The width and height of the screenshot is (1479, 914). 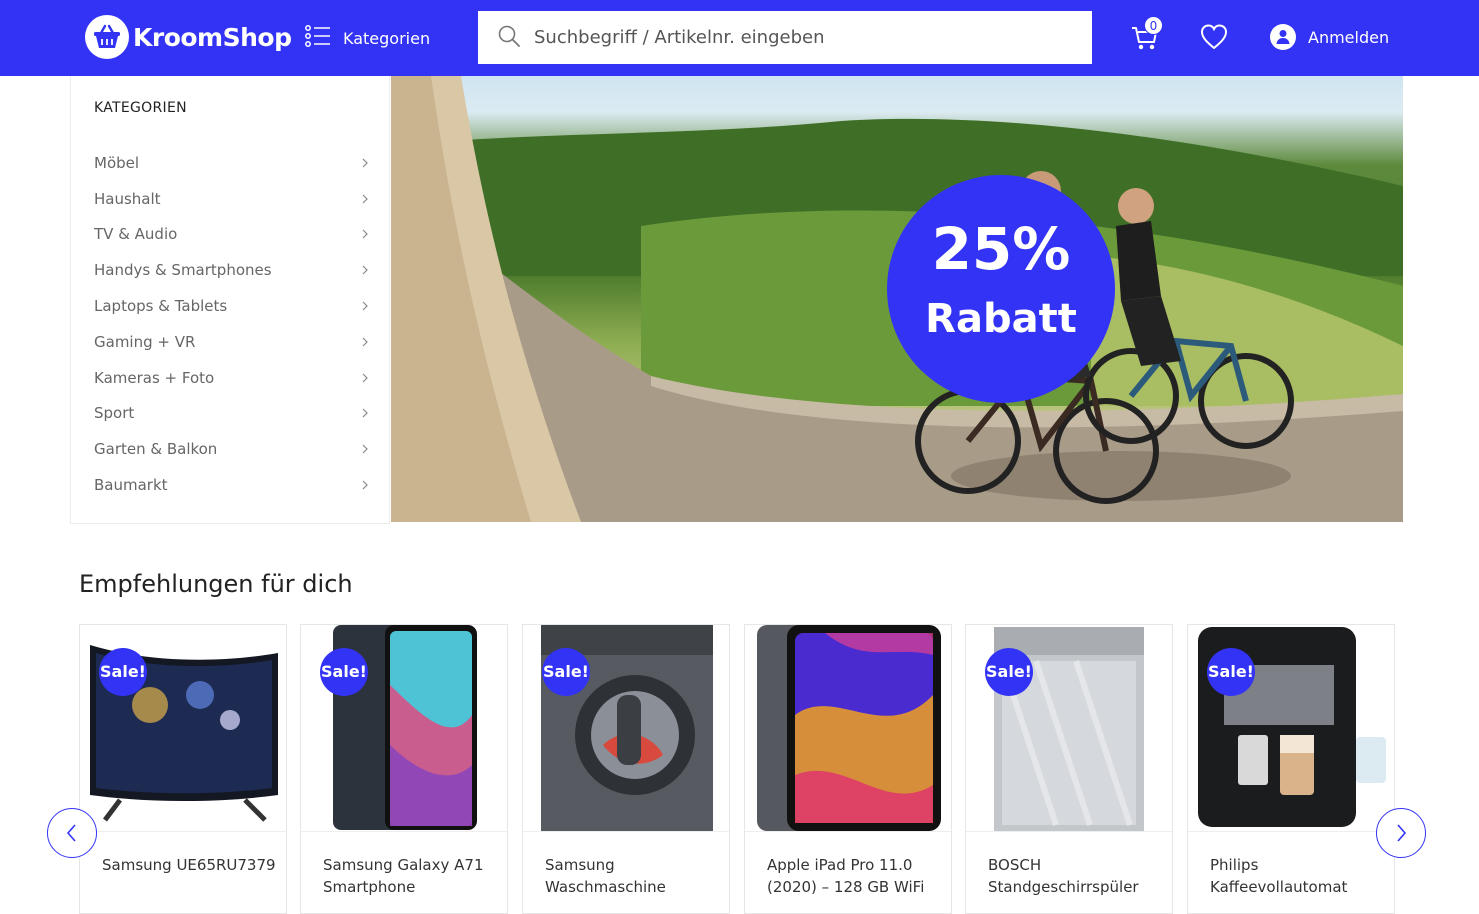 I want to click on sidebar-item-label: Möbel, so click(x=117, y=162).